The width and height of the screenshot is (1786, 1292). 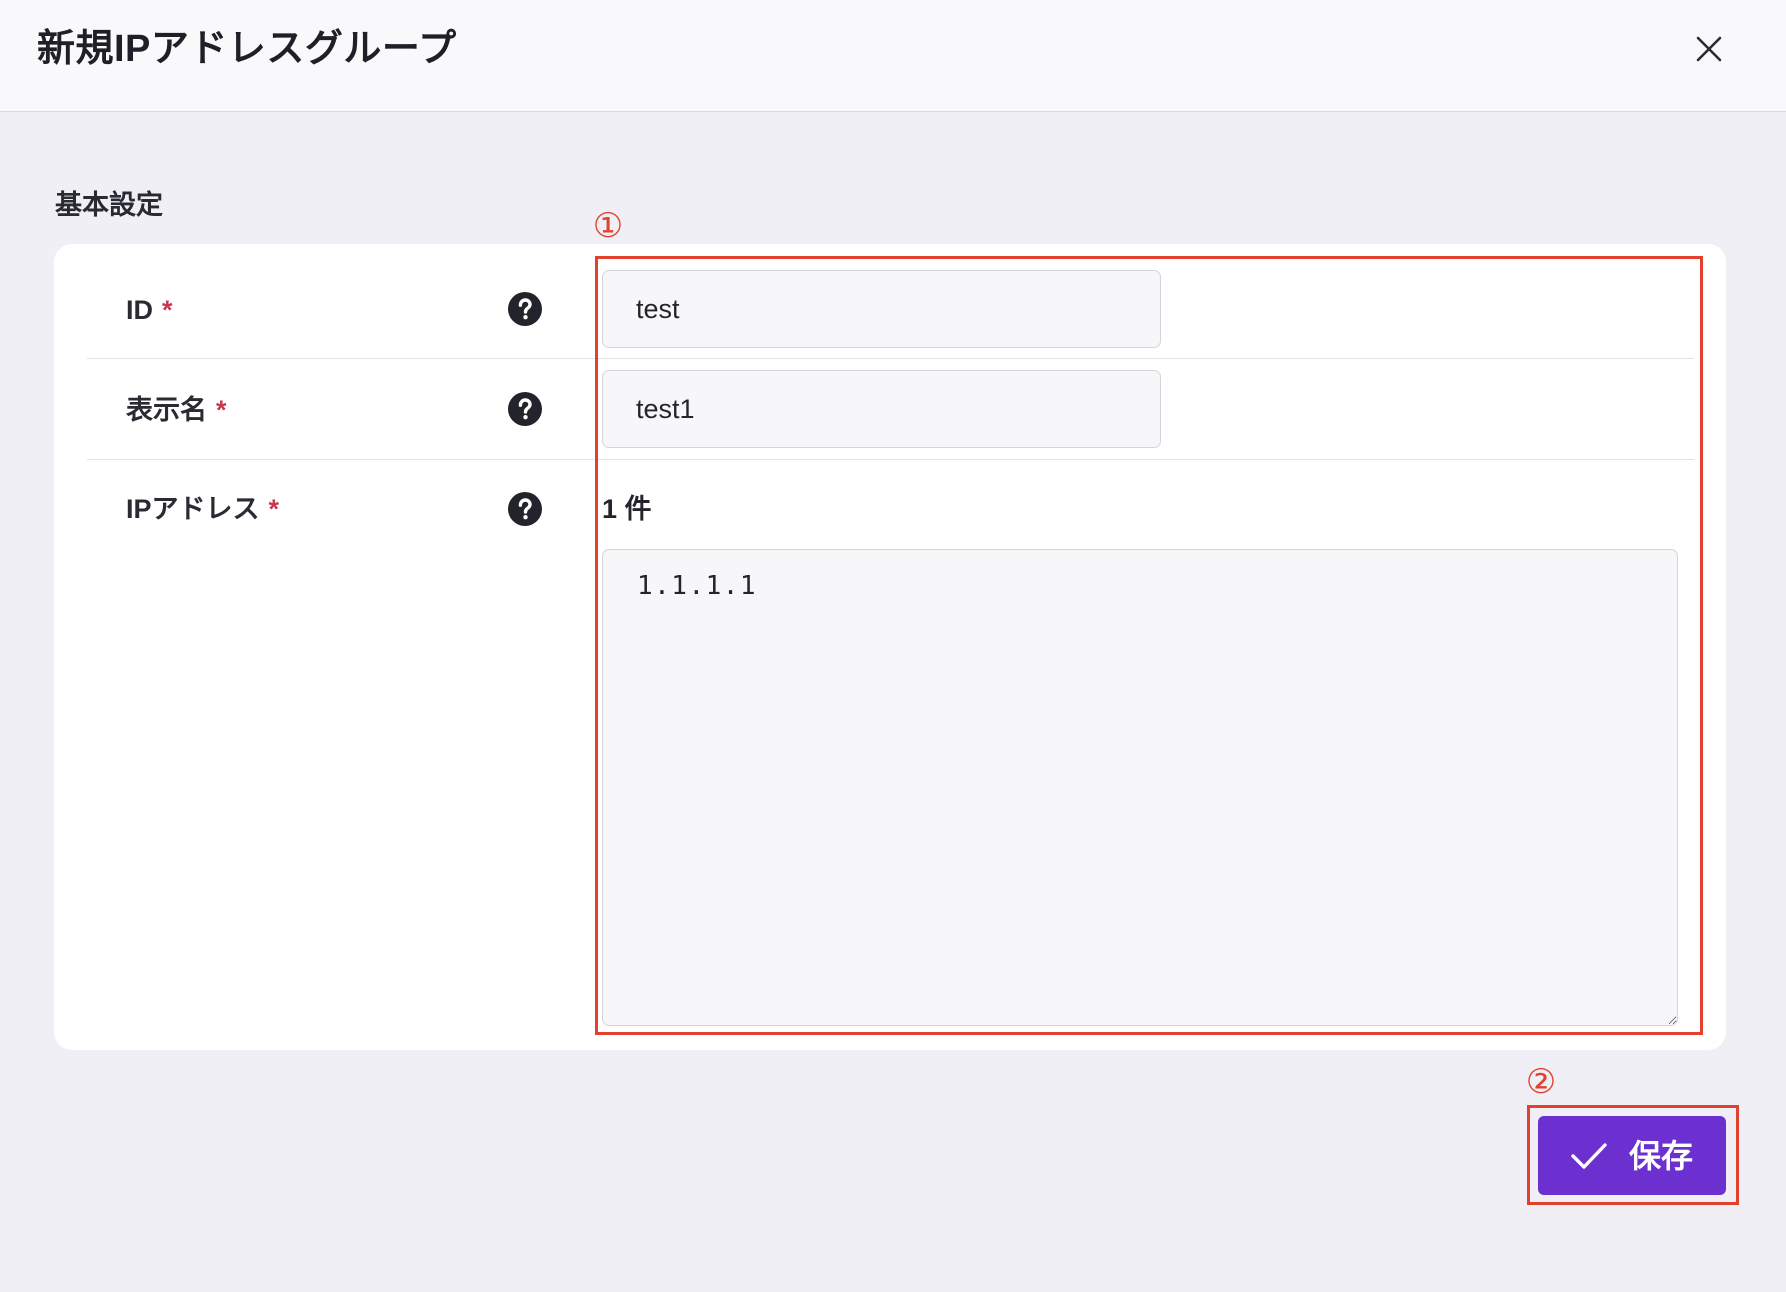 What do you see at coordinates (1709, 49) in the screenshot?
I see `close-icon` at bounding box center [1709, 49].